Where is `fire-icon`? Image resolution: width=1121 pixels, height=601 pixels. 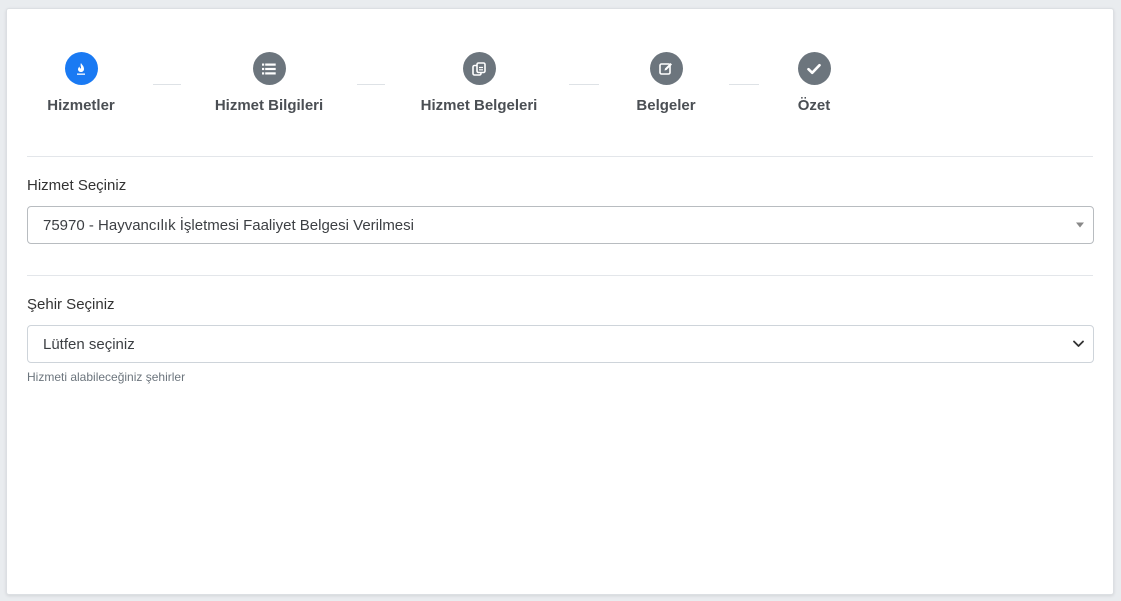
fire-icon is located at coordinates (81, 68).